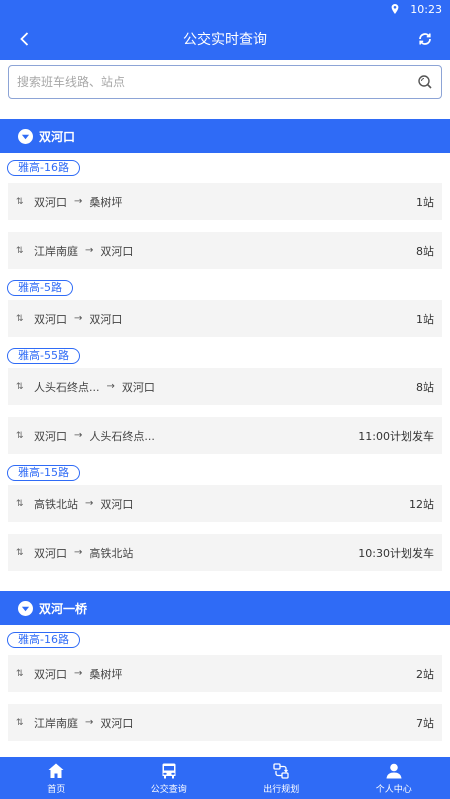 The image size is (450, 799). What do you see at coordinates (111, 553) in the screenshot?
I see `to-stop: 高铁北站` at bounding box center [111, 553].